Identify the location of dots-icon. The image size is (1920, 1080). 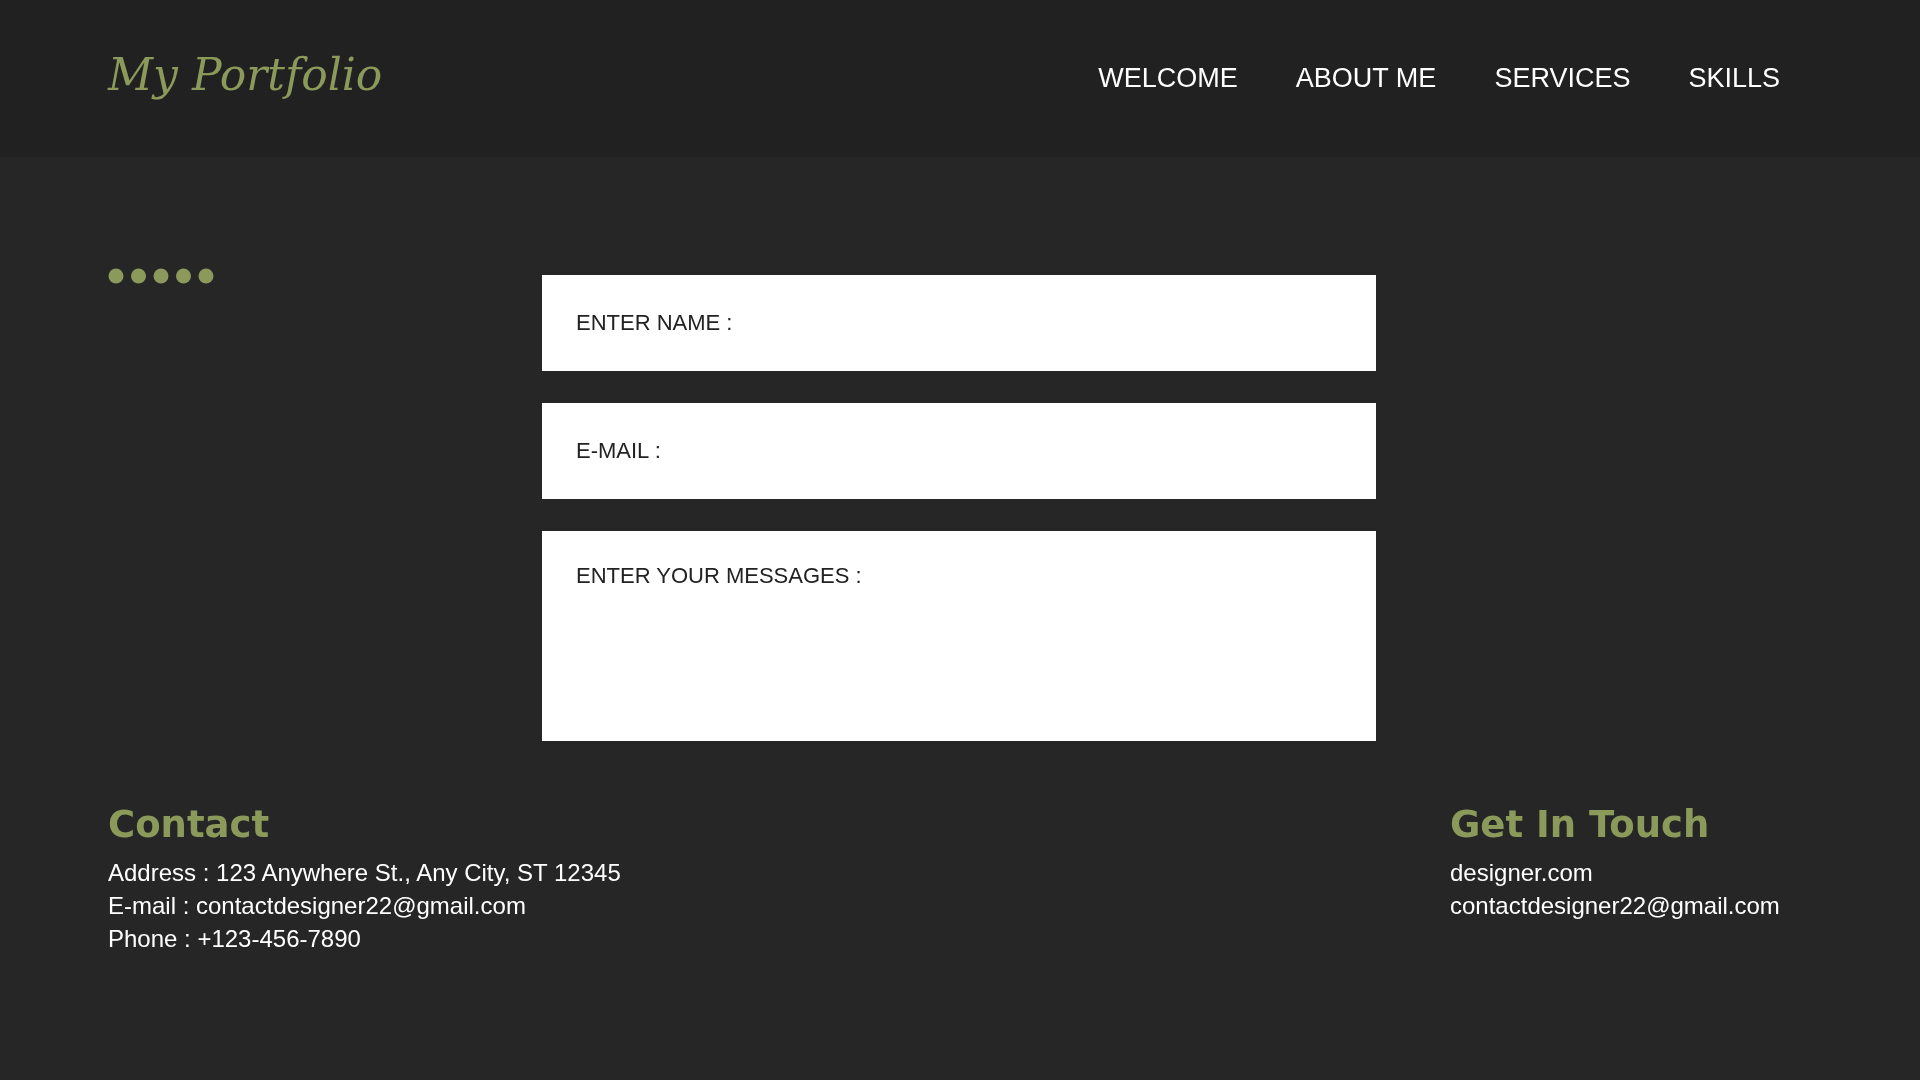
(161, 276).